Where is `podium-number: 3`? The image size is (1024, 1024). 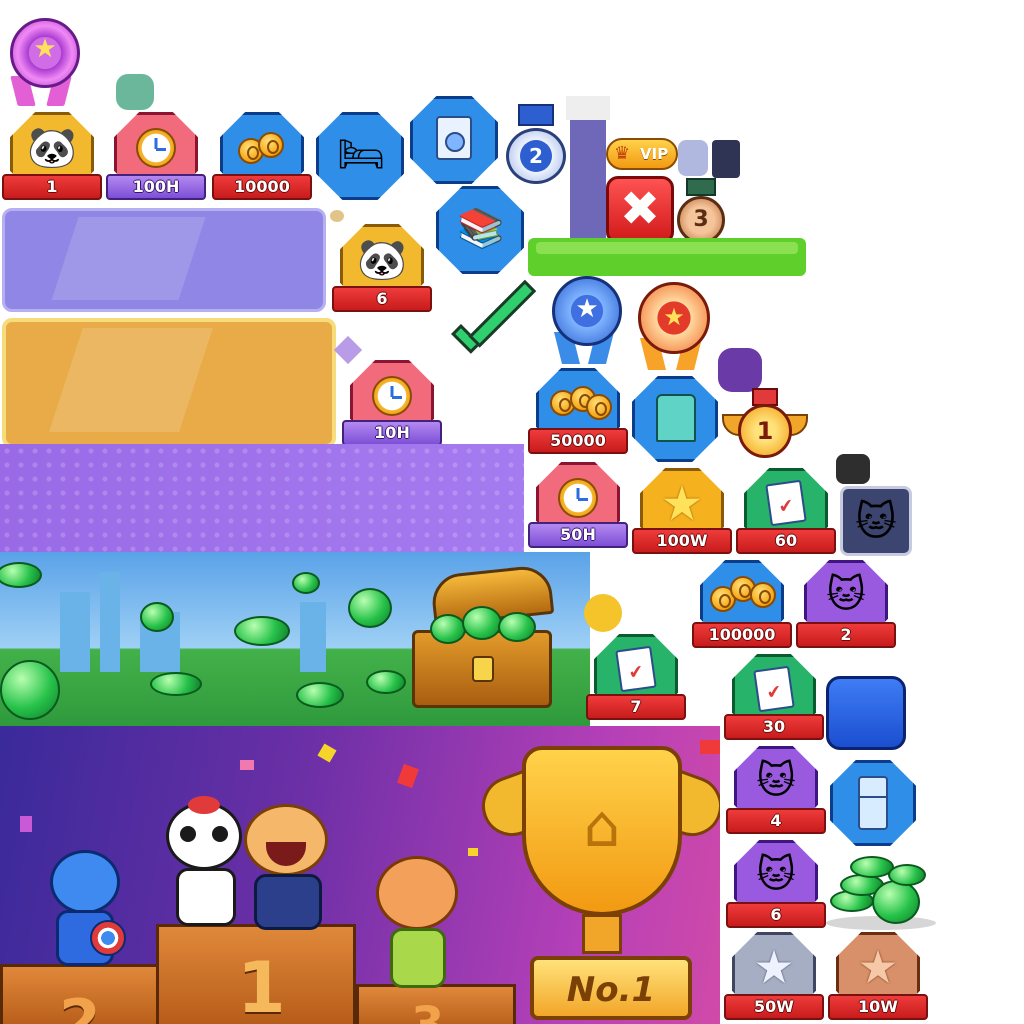 podium-number: 3 is located at coordinates (427, 1010).